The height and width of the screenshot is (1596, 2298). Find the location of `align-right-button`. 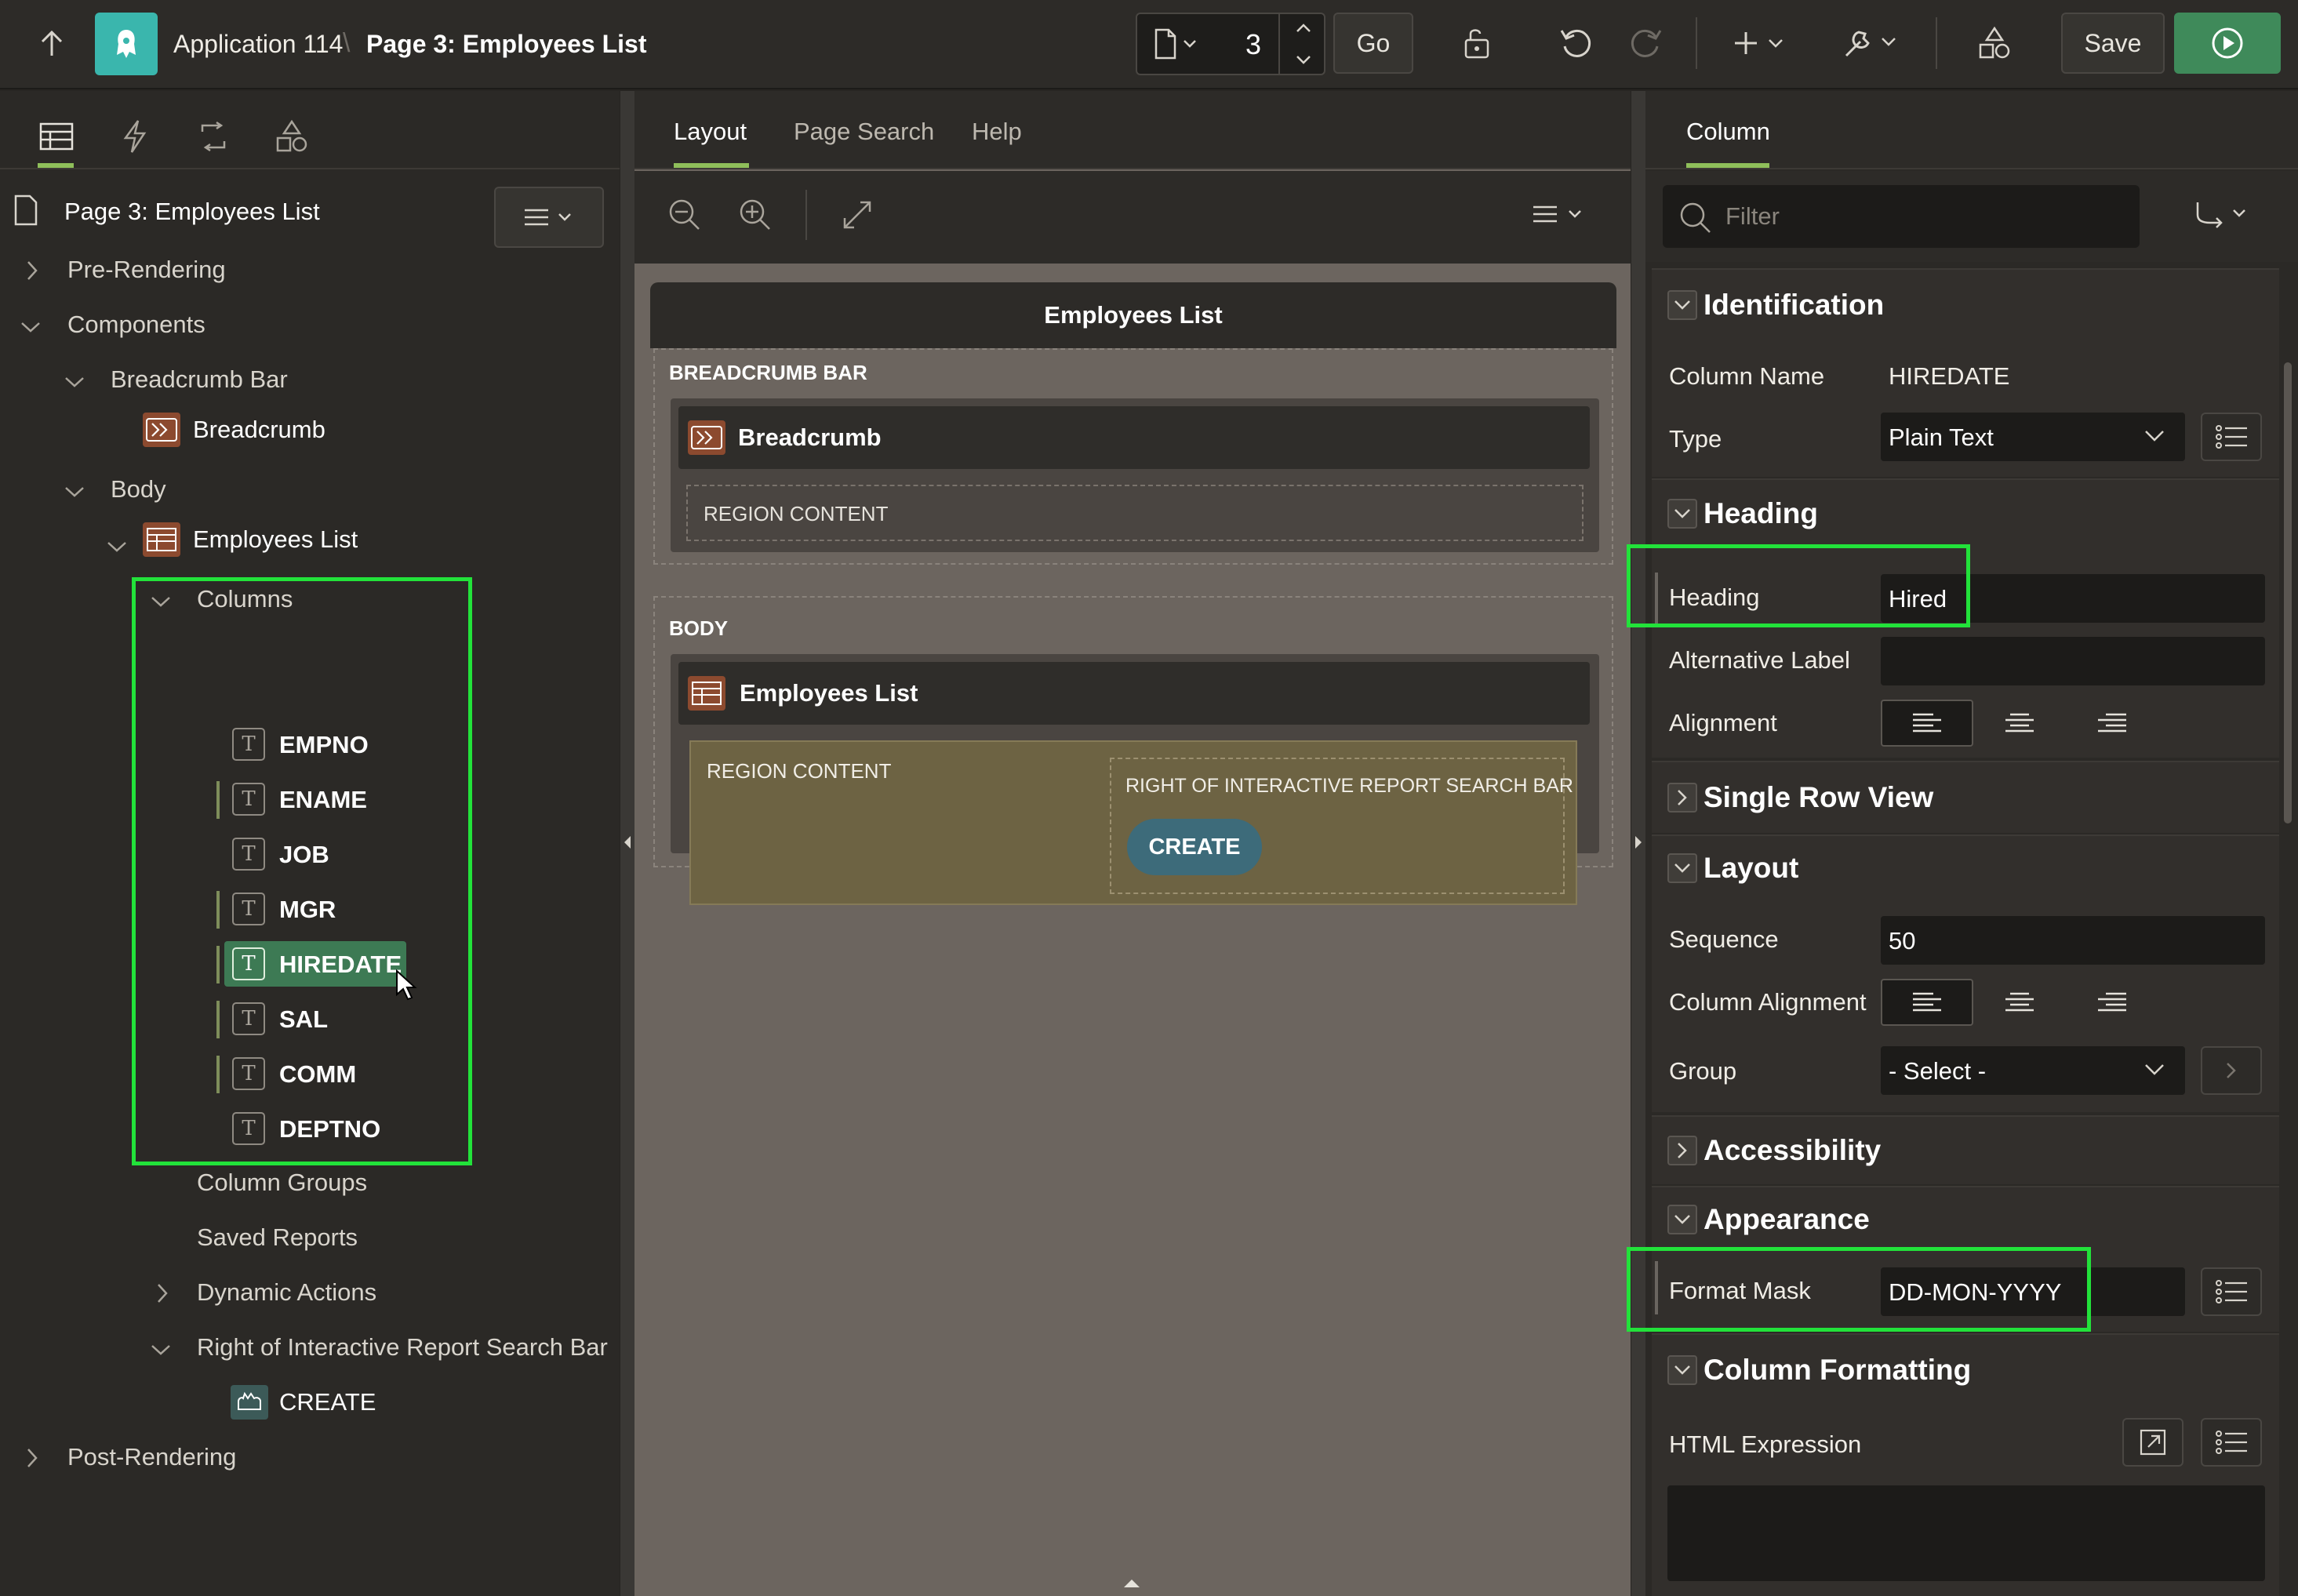

align-right-button is located at coordinates (2112, 724).